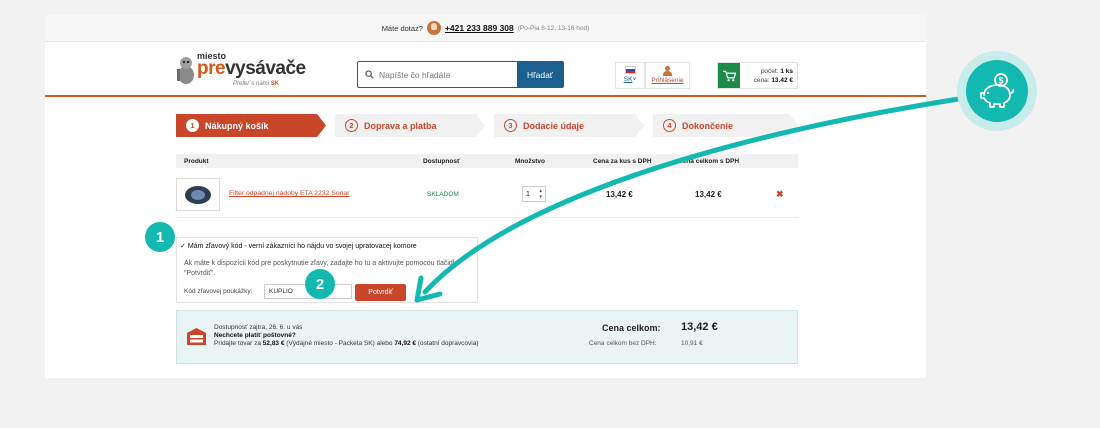 The width and height of the screenshot is (1100, 428). Describe the element at coordinates (692, 343) in the screenshot. I see `total-no-vat-value: 10,91 €` at that location.